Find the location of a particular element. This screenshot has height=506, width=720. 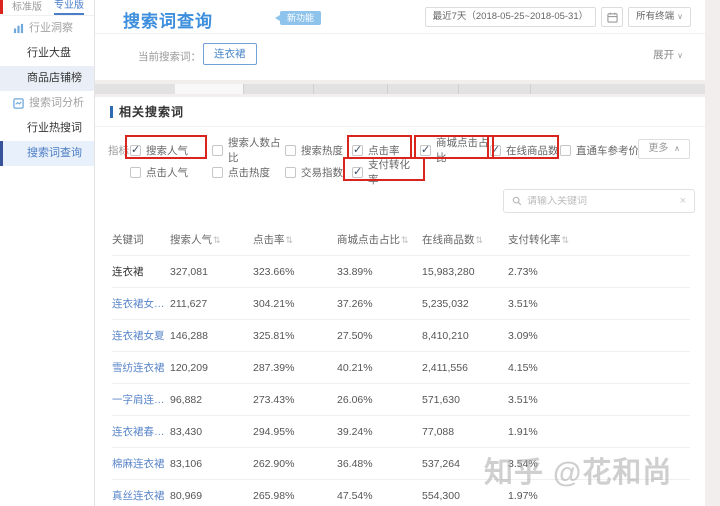

sidebar-tab-standard: 标准版 is located at coordinates (27, 8).